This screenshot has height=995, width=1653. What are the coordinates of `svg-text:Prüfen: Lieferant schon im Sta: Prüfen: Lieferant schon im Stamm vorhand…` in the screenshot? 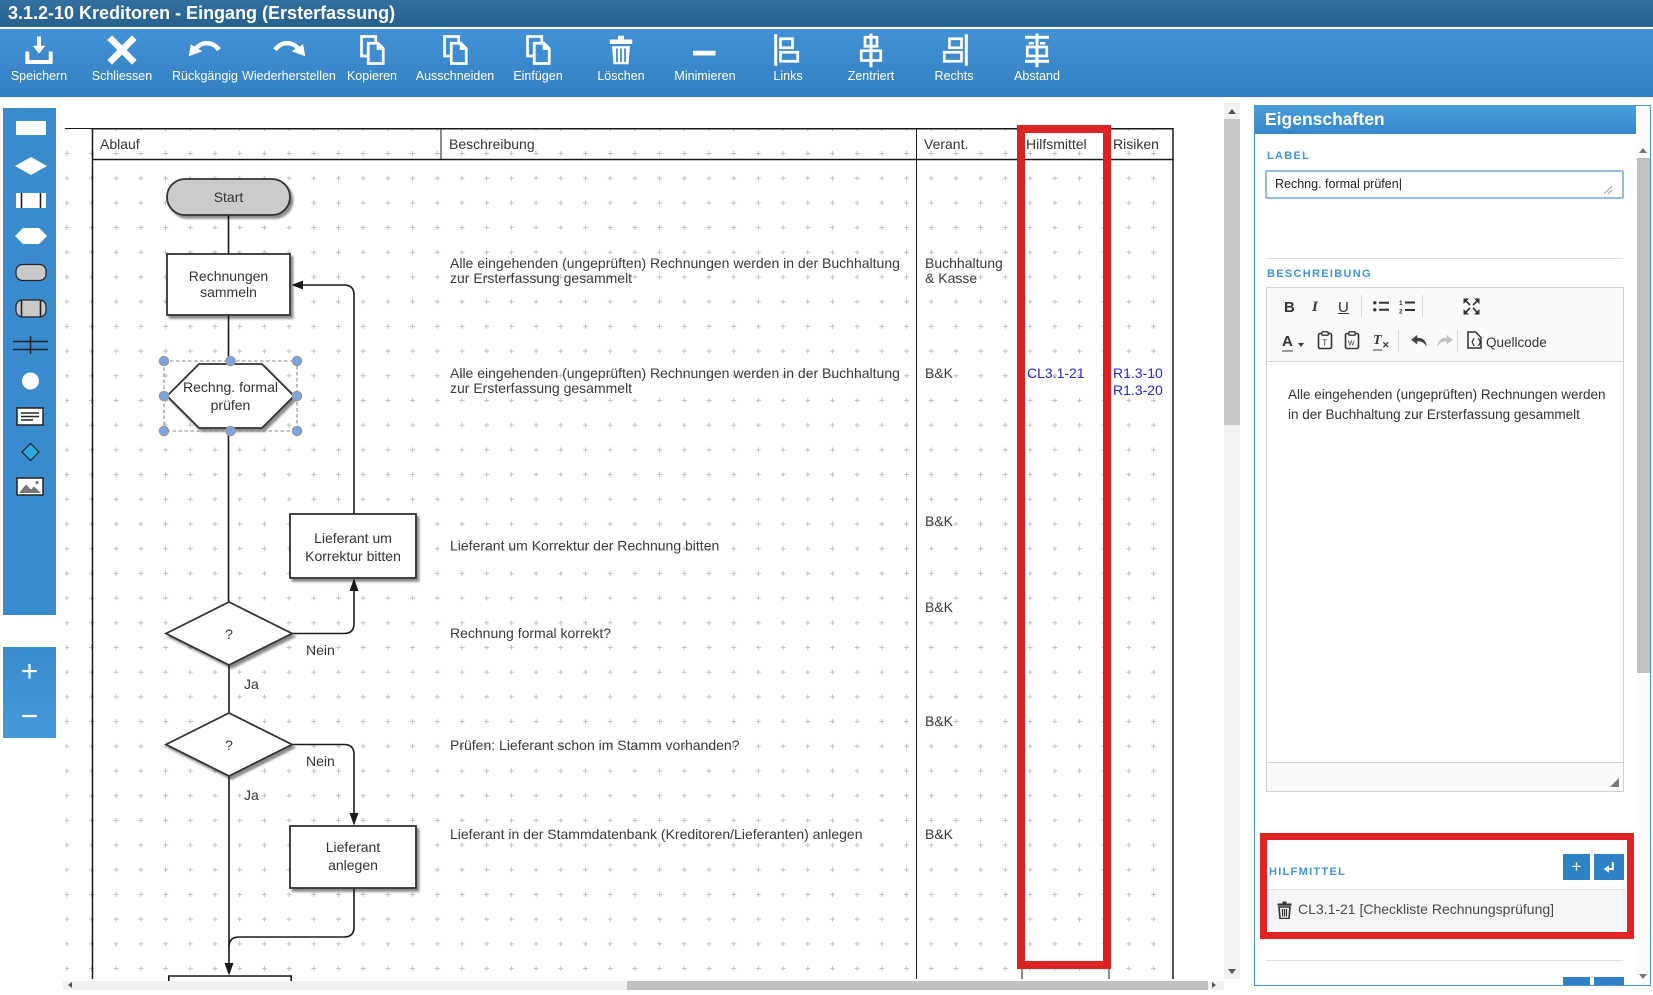 It's located at (595, 745).